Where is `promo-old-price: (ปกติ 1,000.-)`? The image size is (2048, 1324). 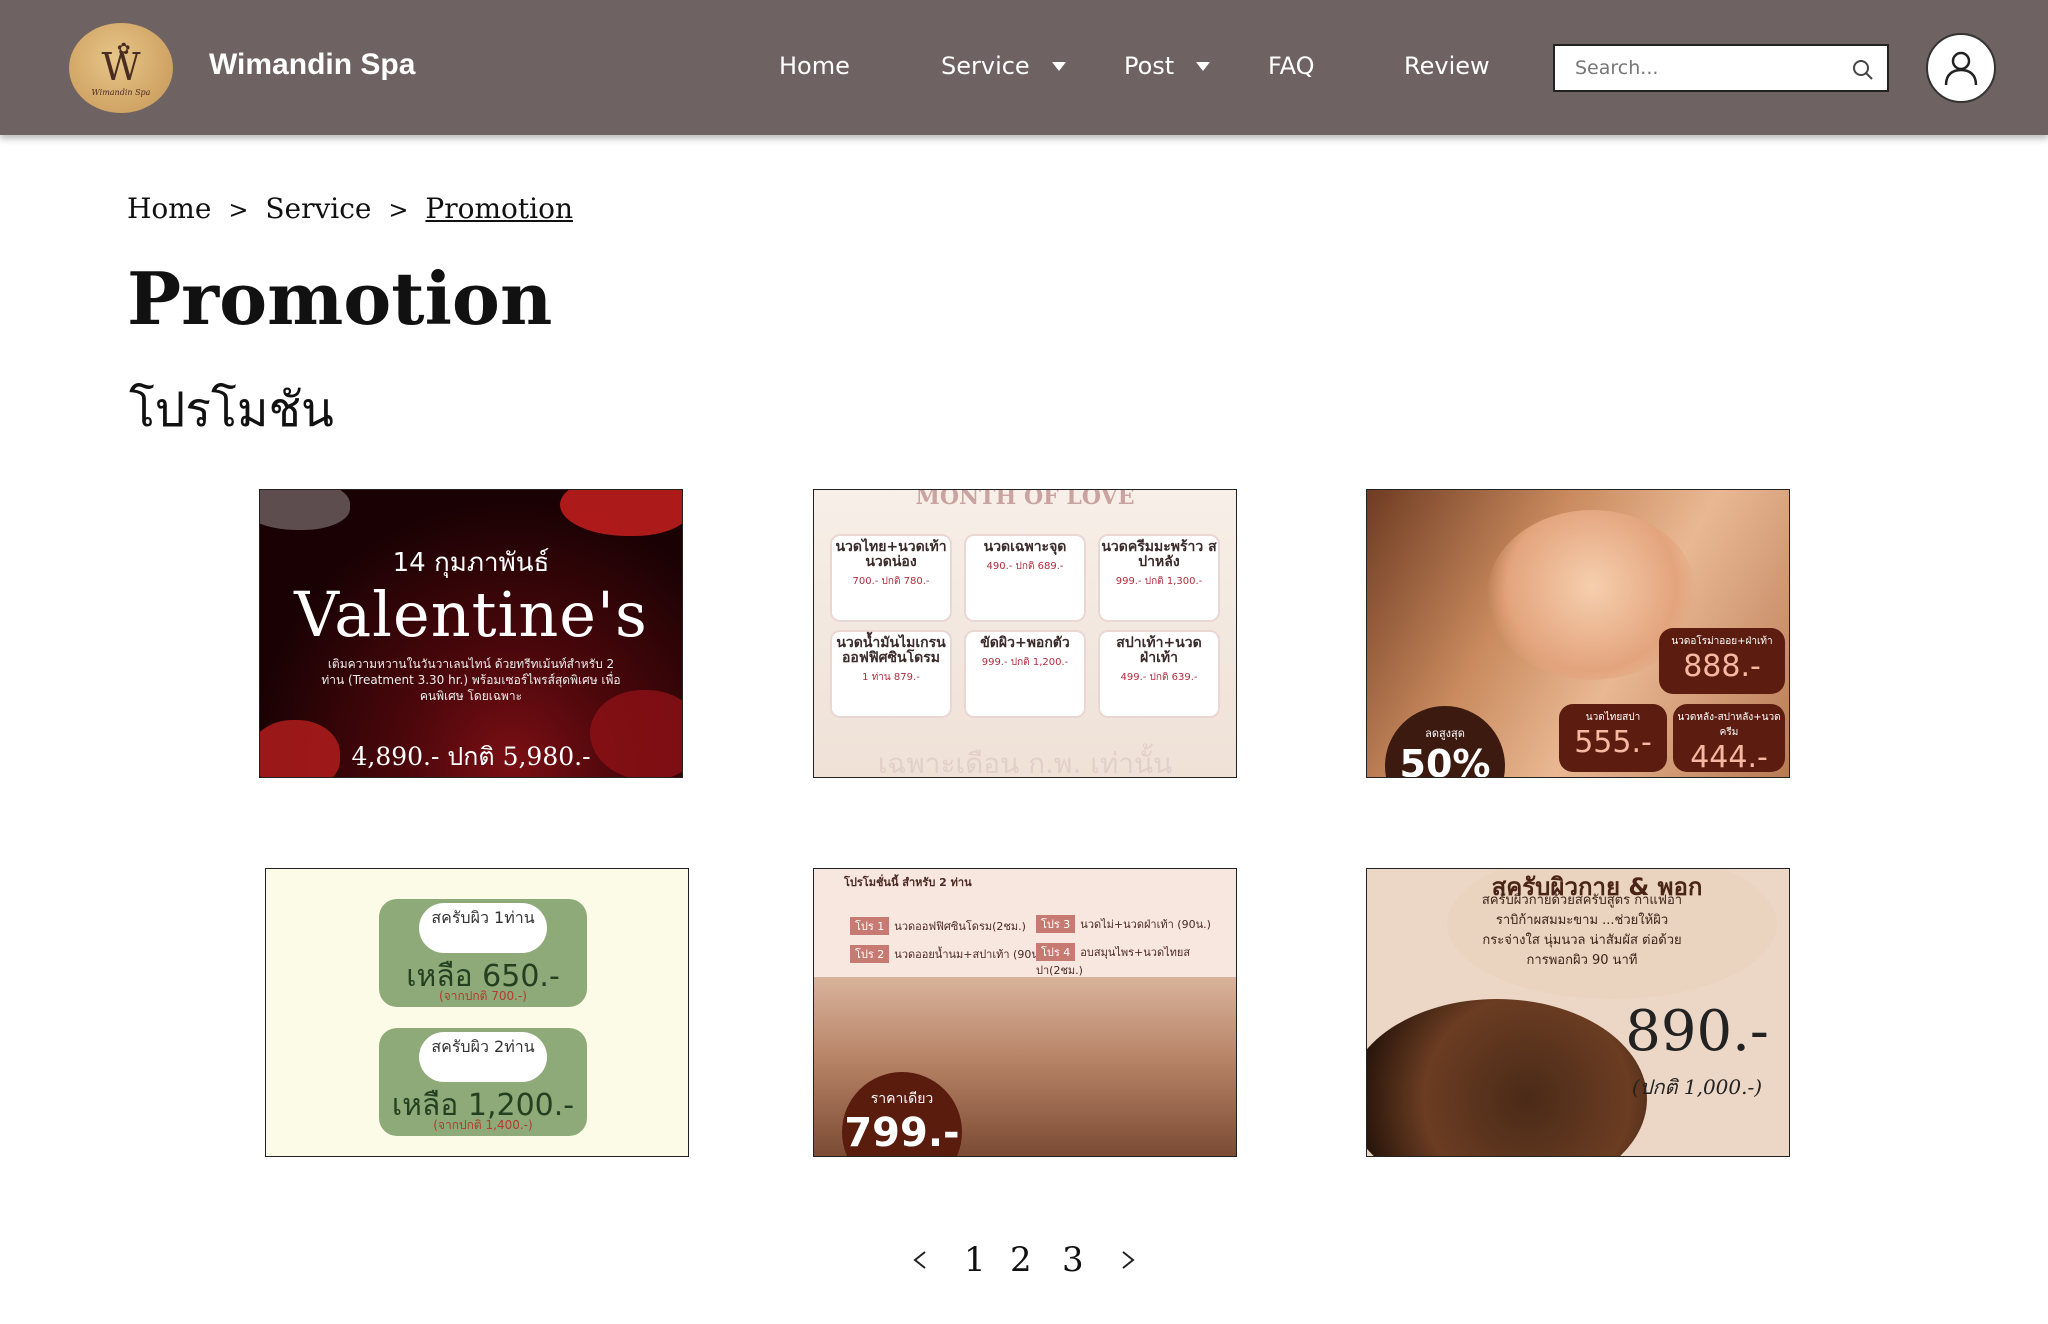
promo-old-price: (ปกติ 1,000.-) is located at coordinates (1697, 1087).